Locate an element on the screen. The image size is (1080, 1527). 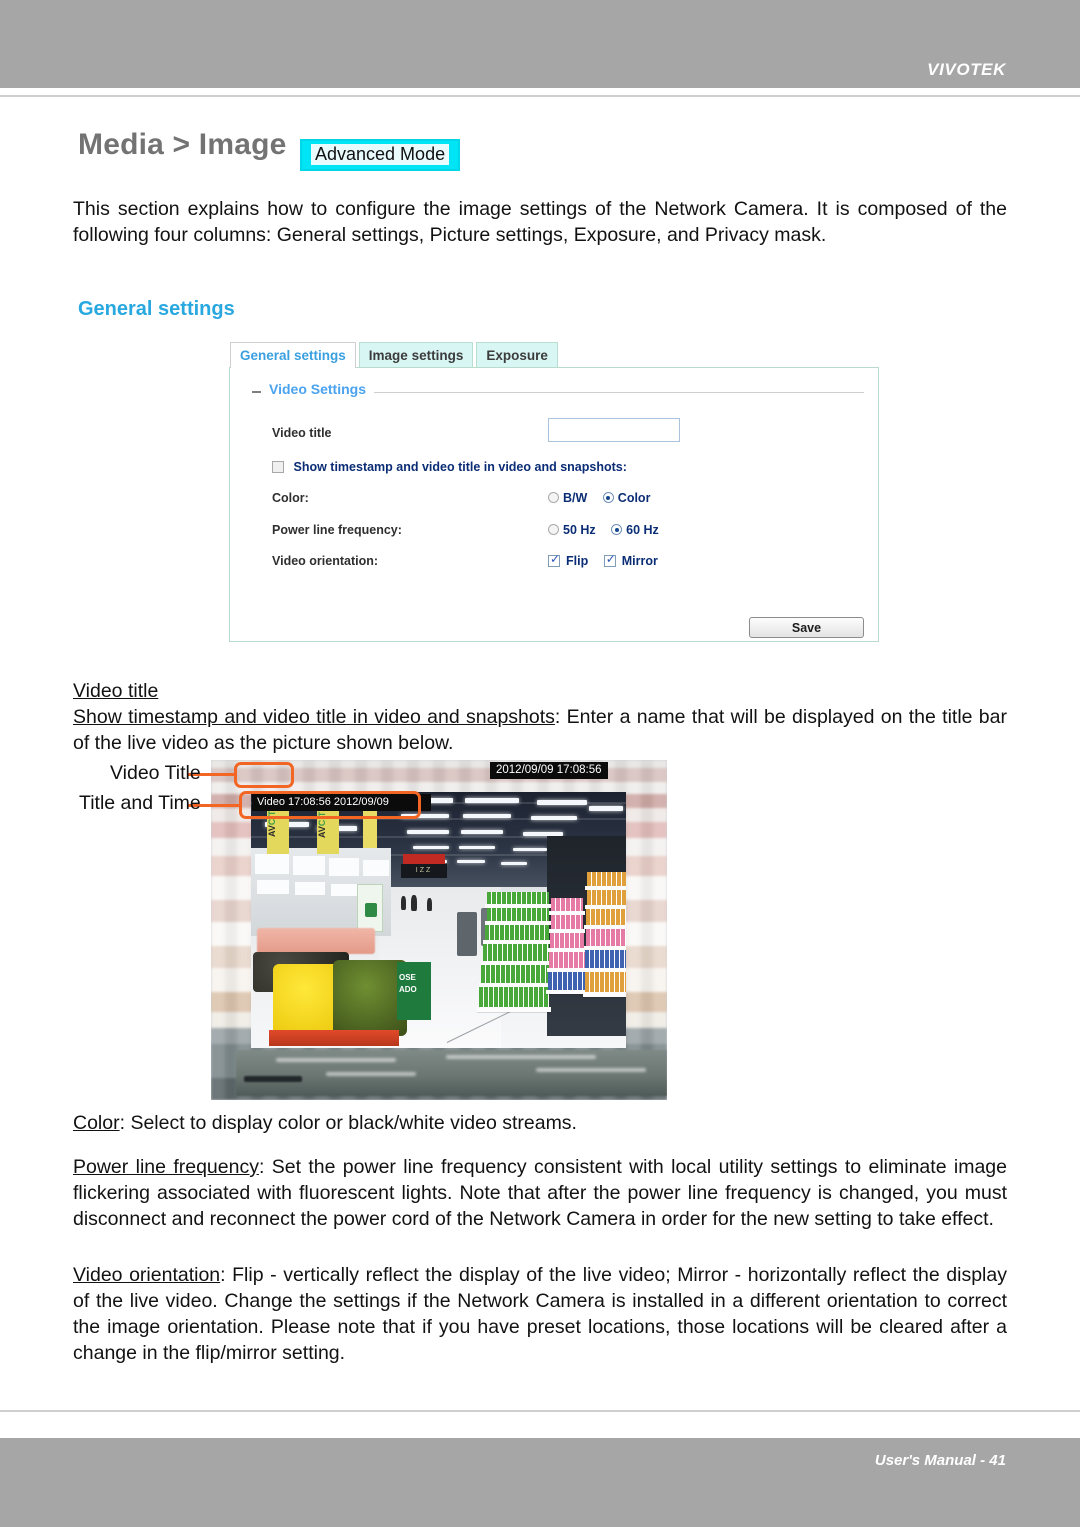
freq-60hz-label: 60 Hz is located at coordinates (642, 530).